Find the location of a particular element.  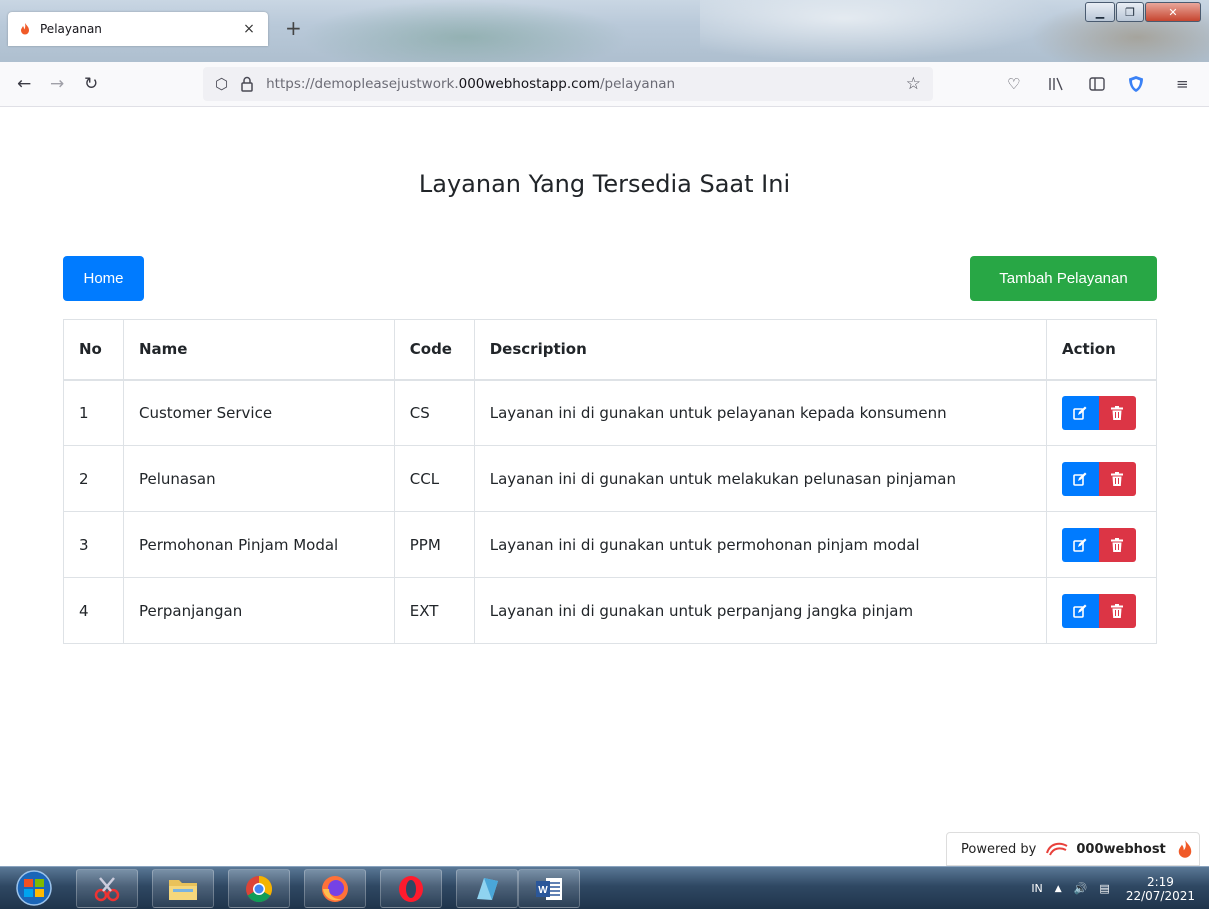

app-icon is located at coordinates (487, 888).